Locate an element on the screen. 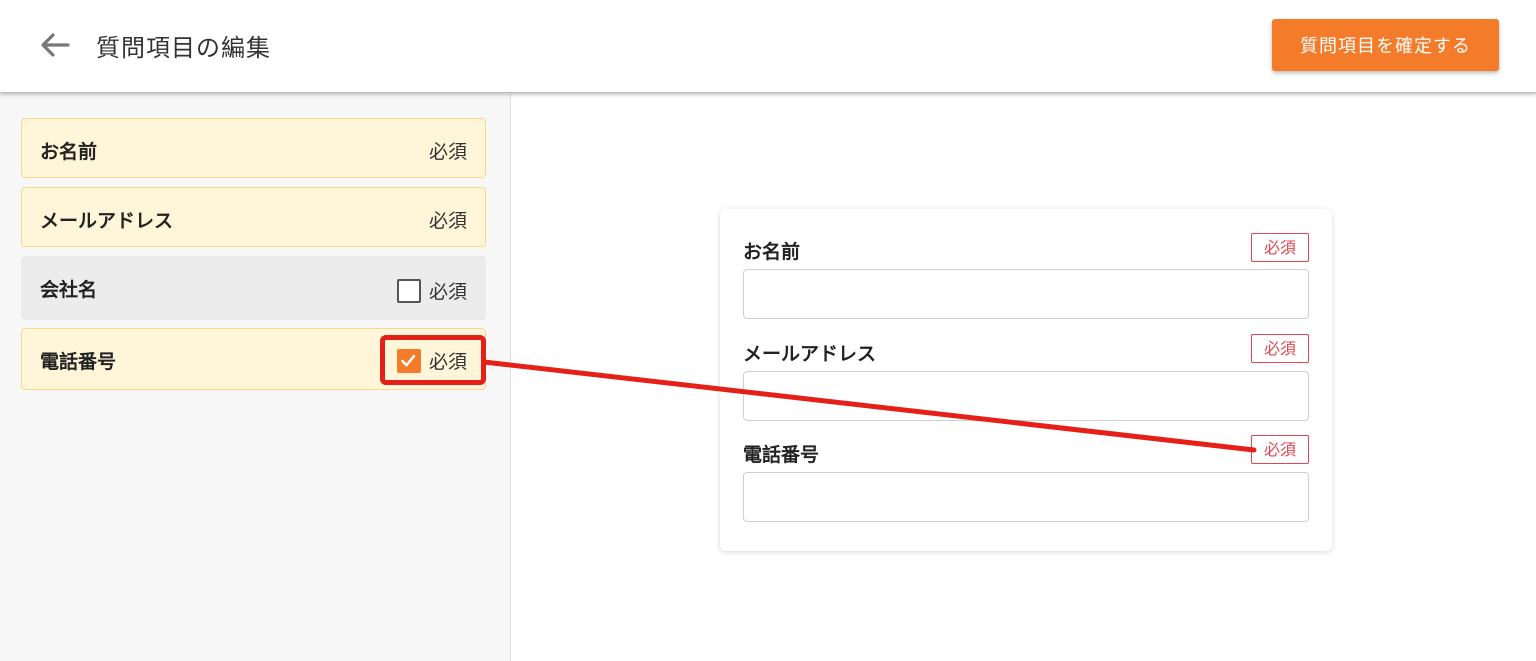  question-item-company: 会社名 必須 is located at coordinates (253, 288).